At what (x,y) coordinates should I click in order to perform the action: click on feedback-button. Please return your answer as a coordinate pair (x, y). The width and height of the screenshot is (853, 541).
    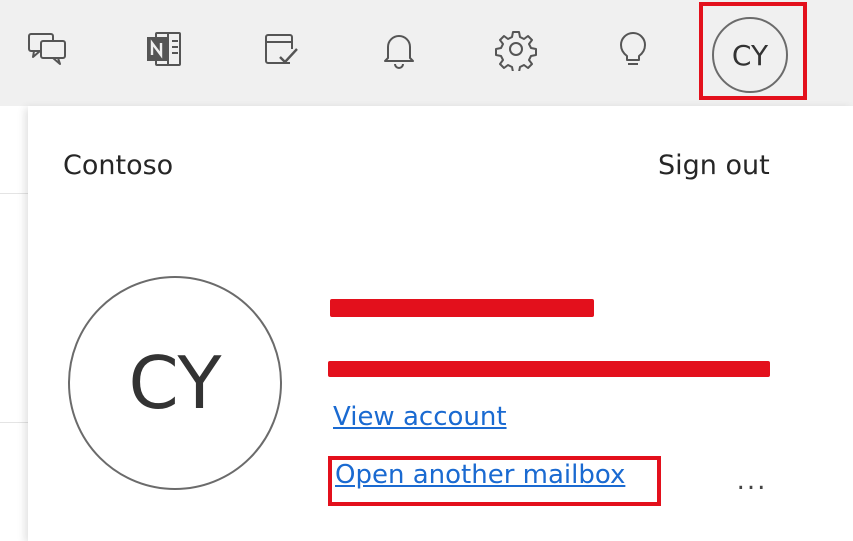
    Looking at the image, I should click on (47, 49).